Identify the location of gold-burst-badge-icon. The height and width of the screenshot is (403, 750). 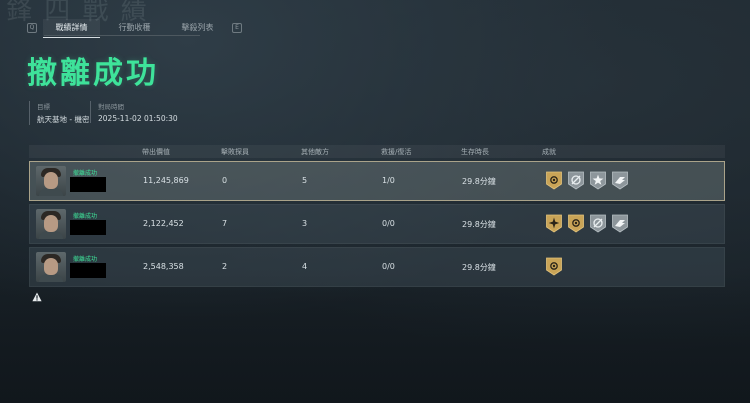
(554, 223).